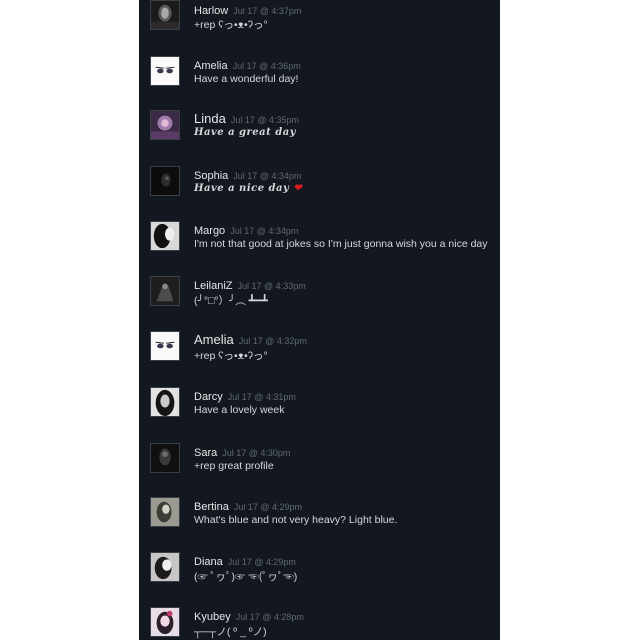 This screenshot has height=640, width=640. What do you see at coordinates (319, 414) in the screenshot?
I see `comment-item: Darcy Jul 17 @ 4:31pm Have a lovely week` at bounding box center [319, 414].